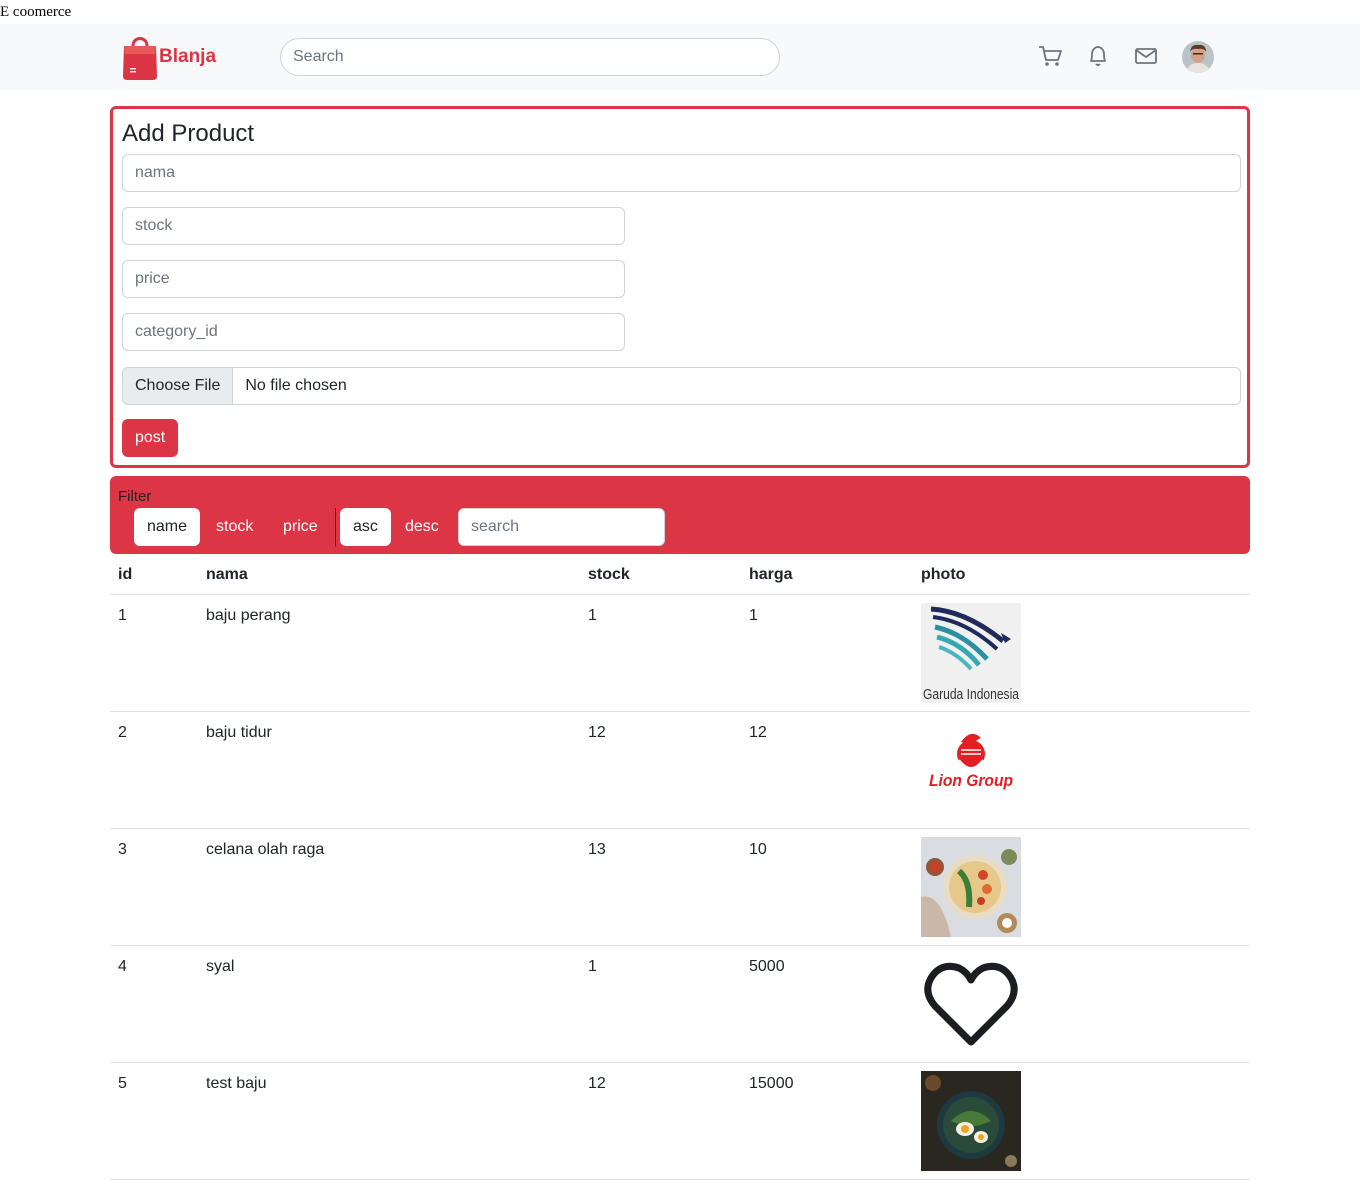  I want to click on filter-divider, so click(335, 527).